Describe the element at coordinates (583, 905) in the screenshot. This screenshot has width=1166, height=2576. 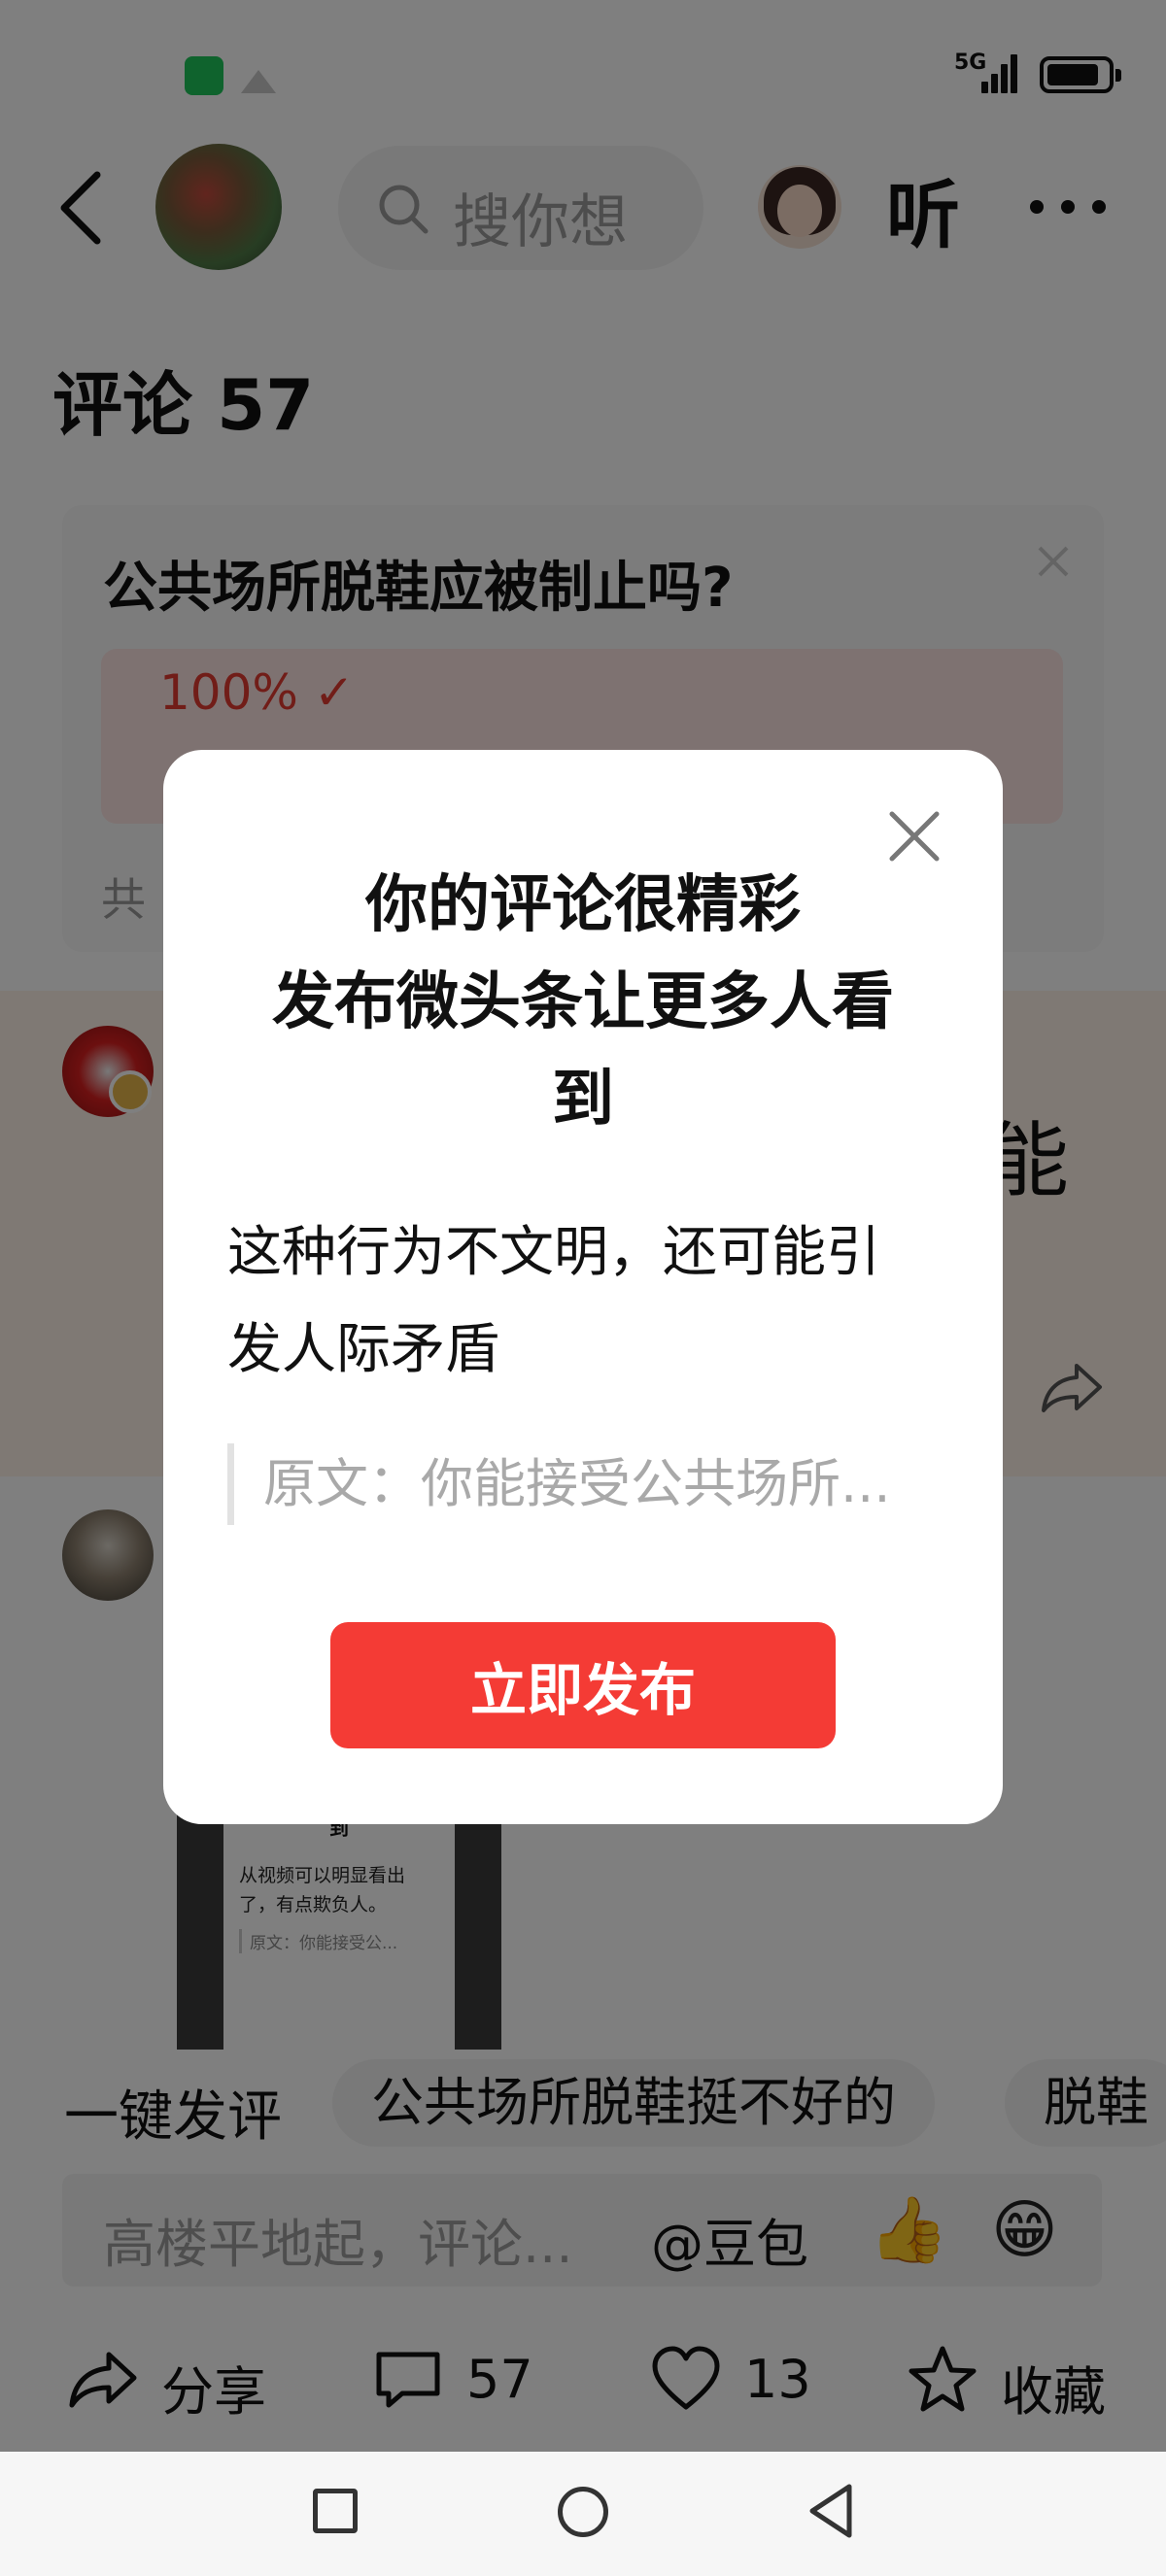
I see `dialog-title-line: 你的评论很精彩` at that location.